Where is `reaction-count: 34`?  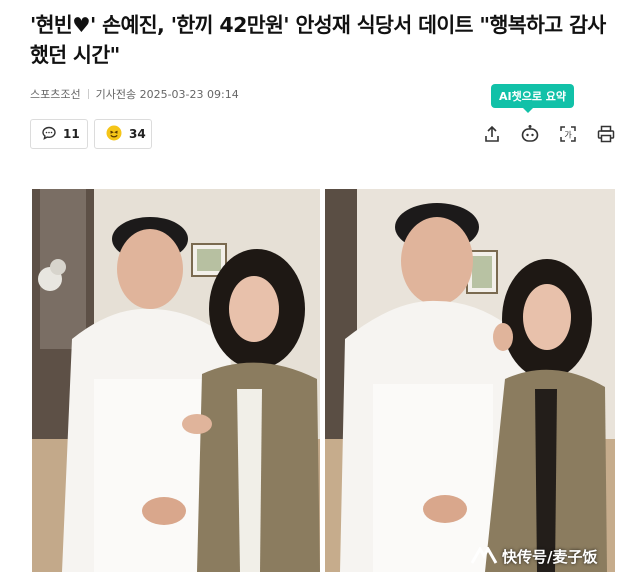 reaction-count: 34 is located at coordinates (137, 134).